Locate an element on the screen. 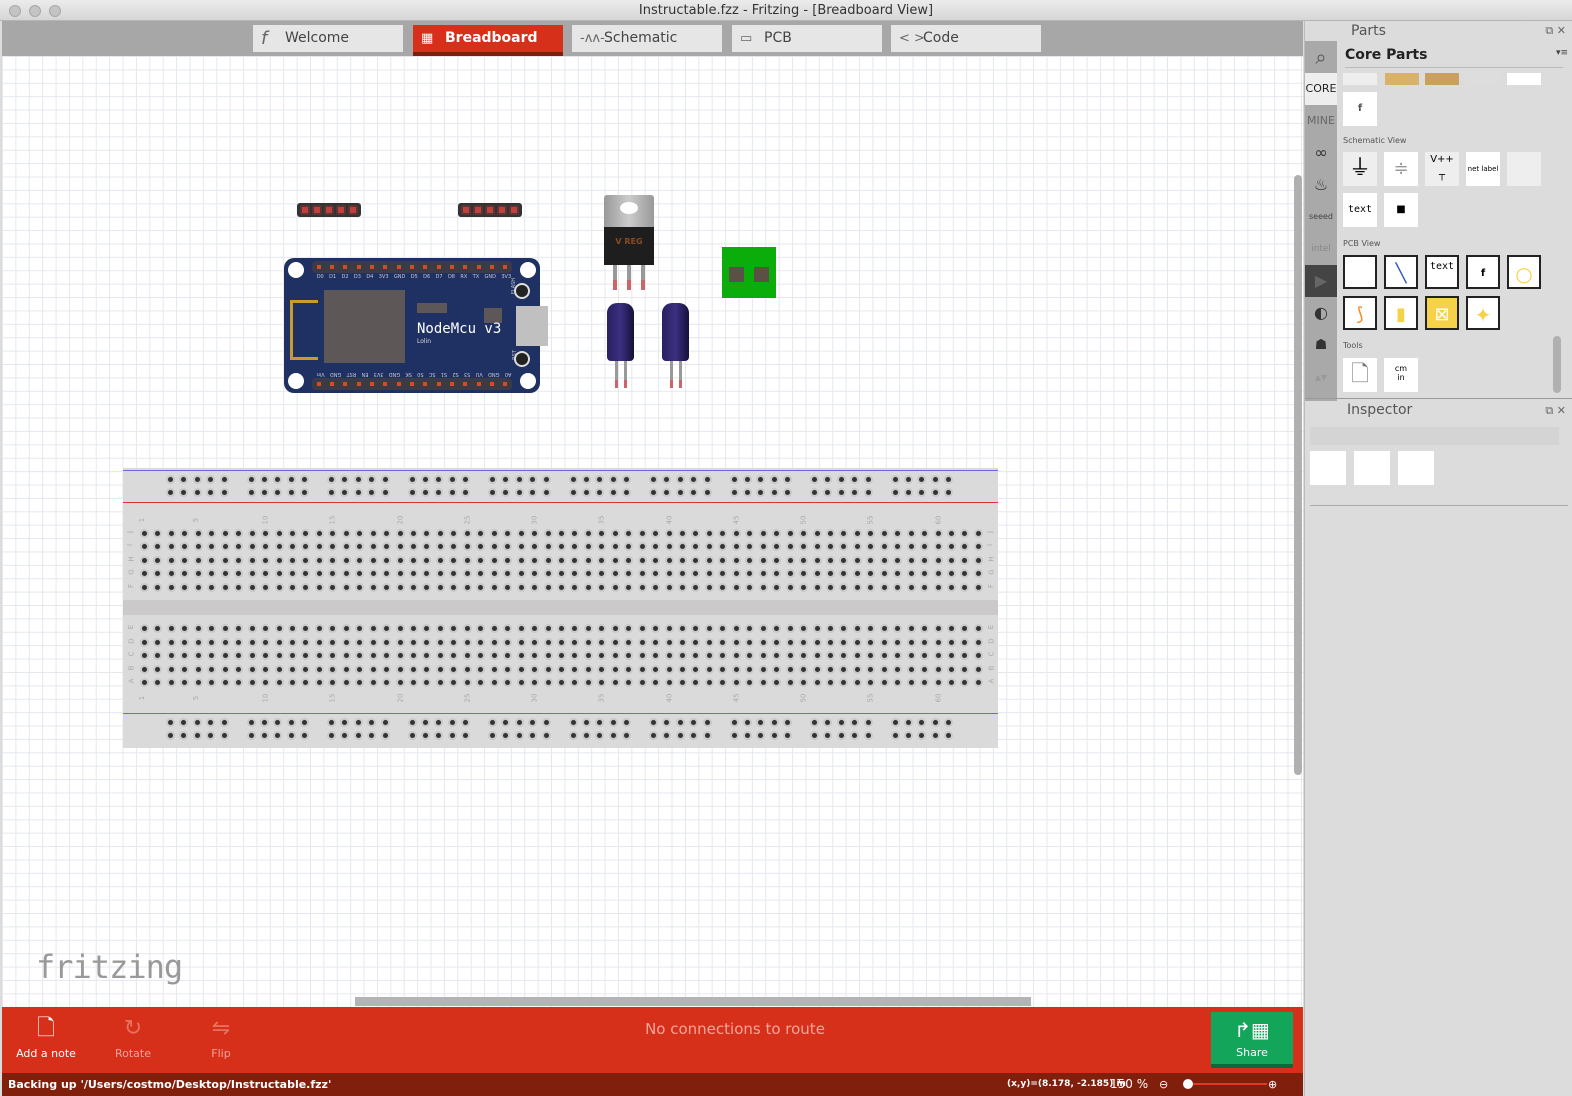 The height and width of the screenshot is (1096, 1572). horizontal-scrollbar is located at coordinates (693, 1001).